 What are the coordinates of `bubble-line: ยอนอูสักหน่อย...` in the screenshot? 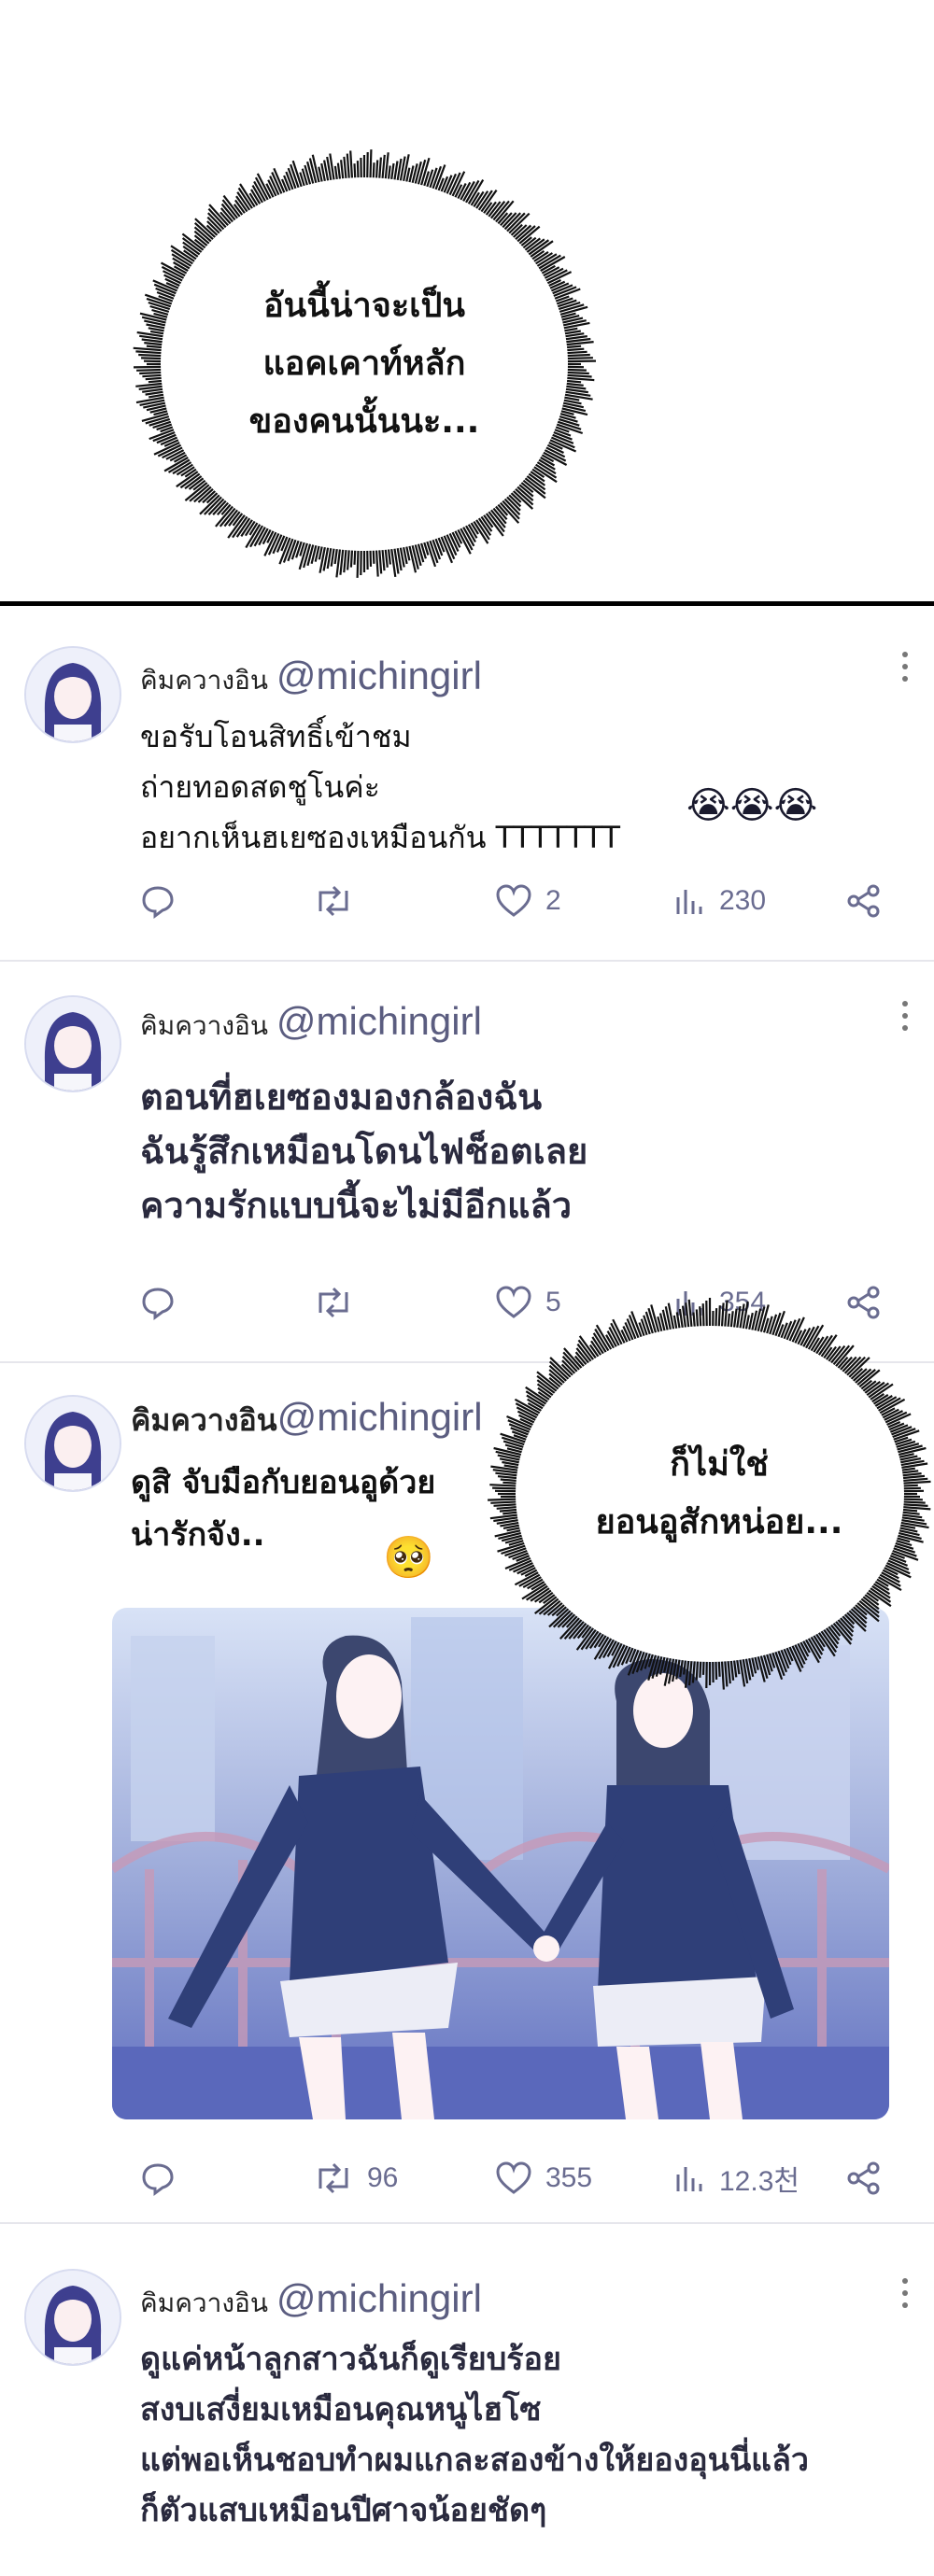 It's located at (719, 1522).